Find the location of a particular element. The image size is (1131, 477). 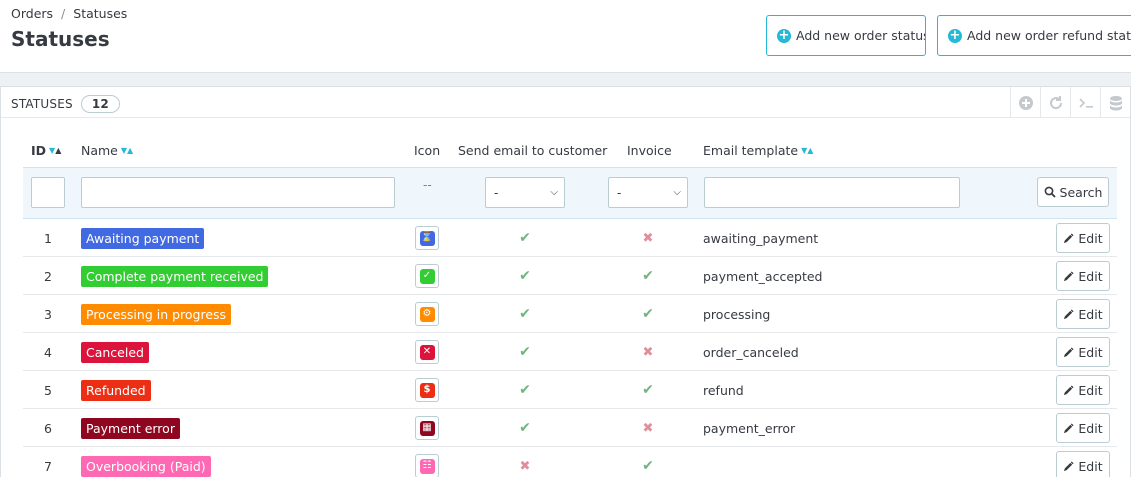

status-badge: Canceled is located at coordinates (115, 352).